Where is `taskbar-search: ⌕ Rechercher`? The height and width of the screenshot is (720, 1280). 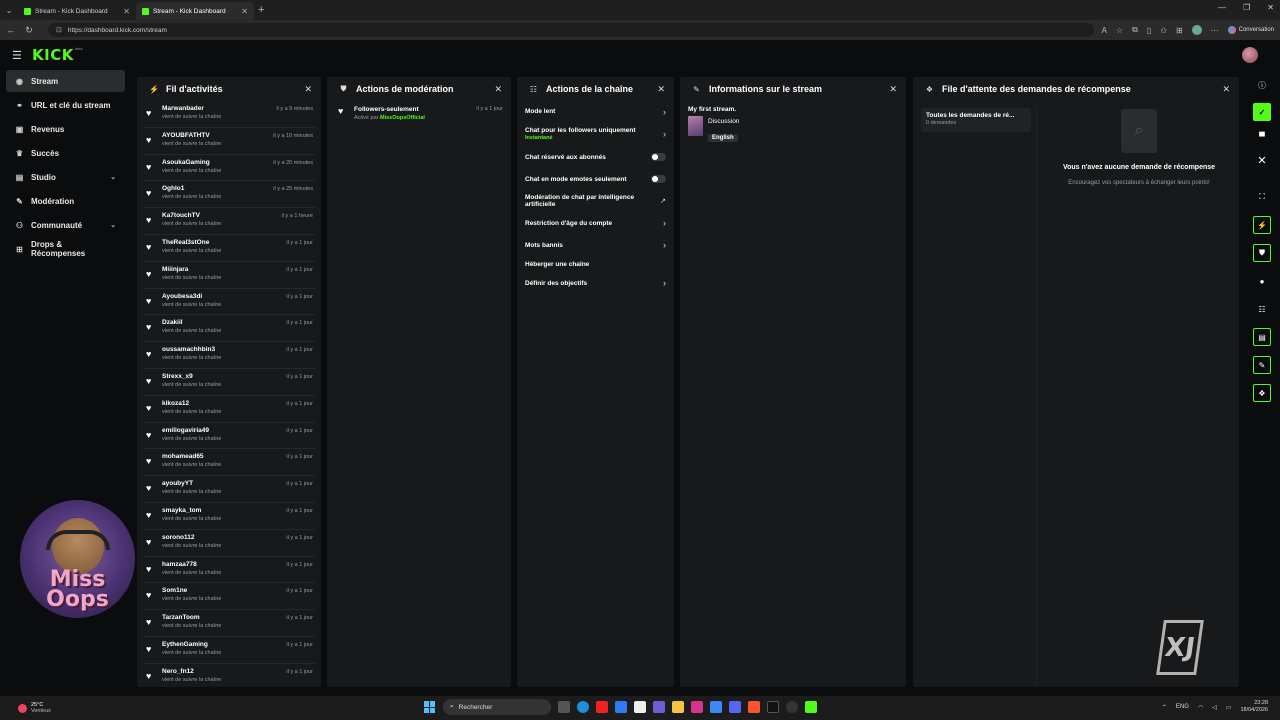 taskbar-search: ⌕ Rechercher is located at coordinates (497, 707).